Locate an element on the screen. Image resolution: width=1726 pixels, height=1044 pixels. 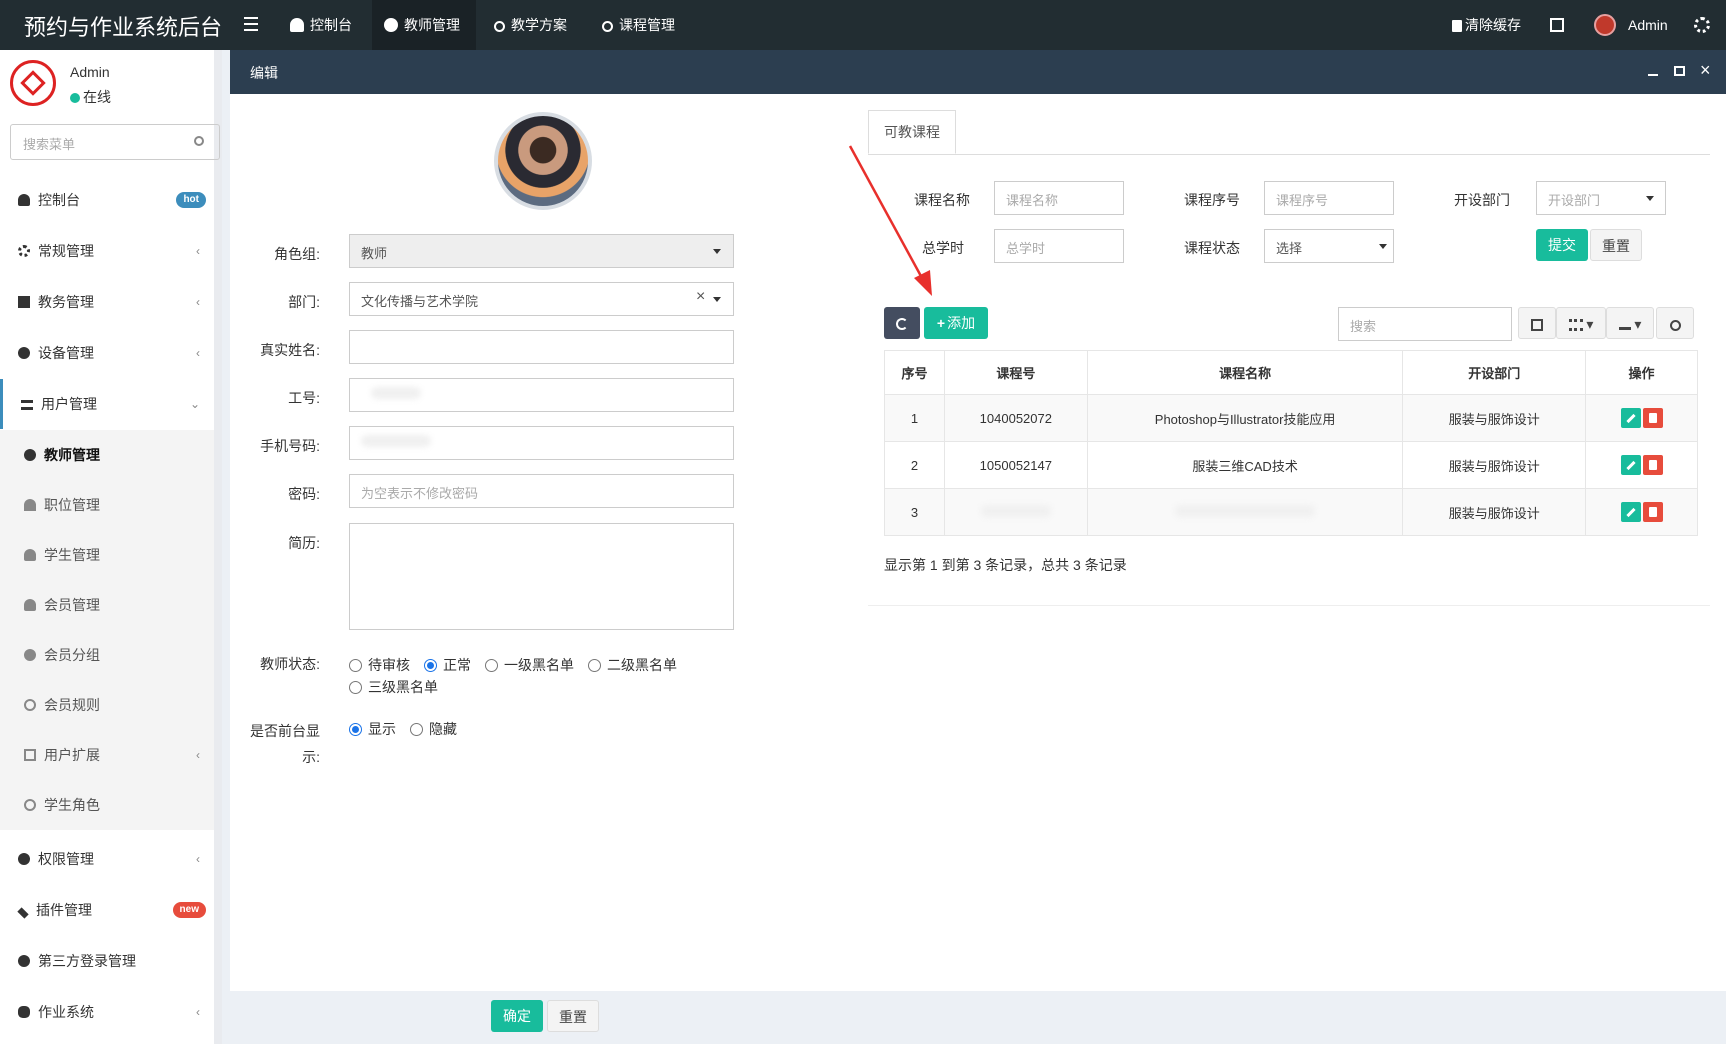
topnav-teacher-management: 教师管理 is located at coordinates (424, 25).